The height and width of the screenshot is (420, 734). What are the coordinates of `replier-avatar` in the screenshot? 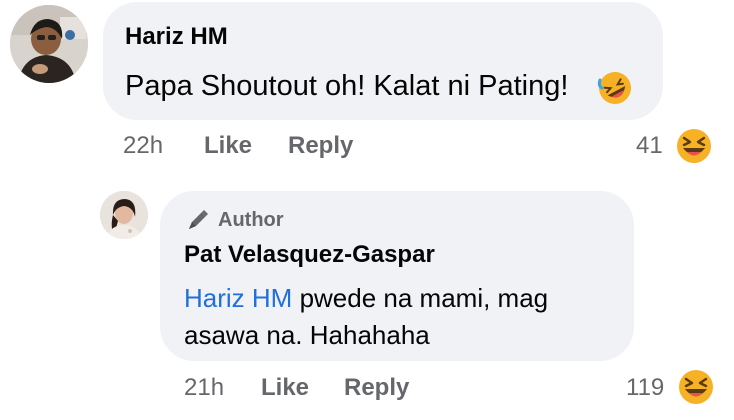 It's located at (124, 215).